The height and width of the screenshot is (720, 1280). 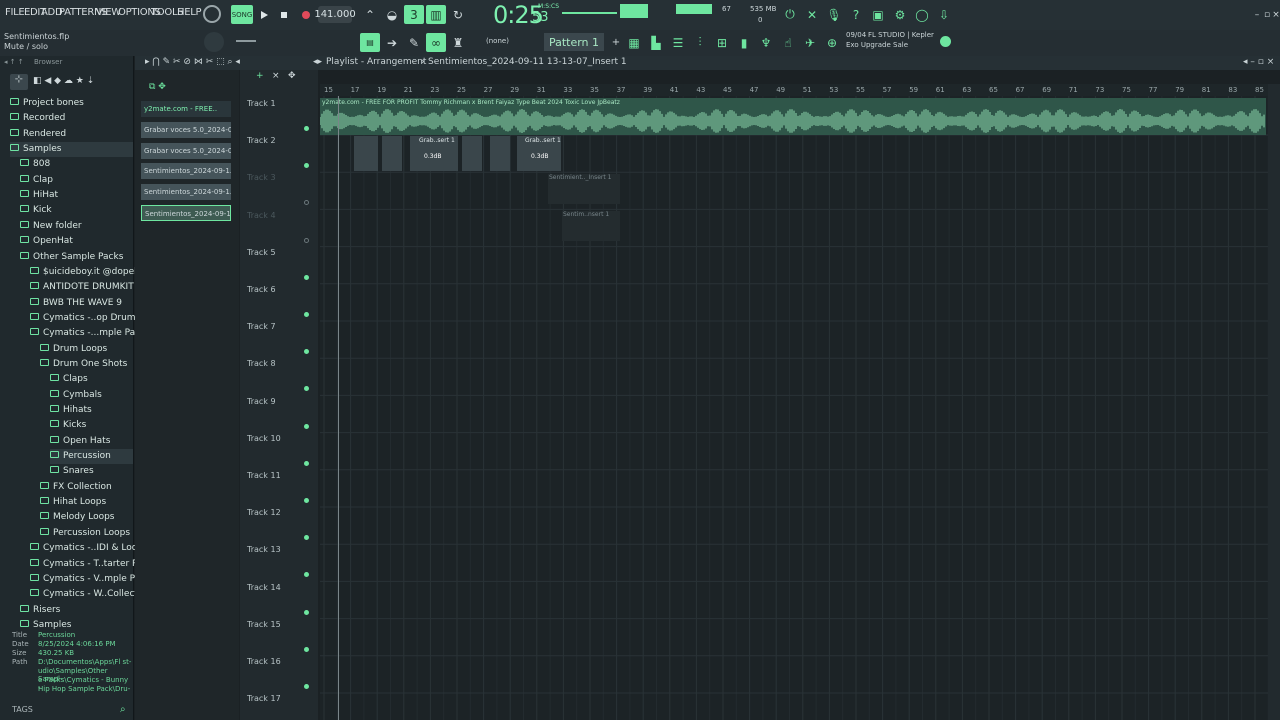 What do you see at coordinates (338, 408) in the screenshot?
I see `playhead` at bounding box center [338, 408].